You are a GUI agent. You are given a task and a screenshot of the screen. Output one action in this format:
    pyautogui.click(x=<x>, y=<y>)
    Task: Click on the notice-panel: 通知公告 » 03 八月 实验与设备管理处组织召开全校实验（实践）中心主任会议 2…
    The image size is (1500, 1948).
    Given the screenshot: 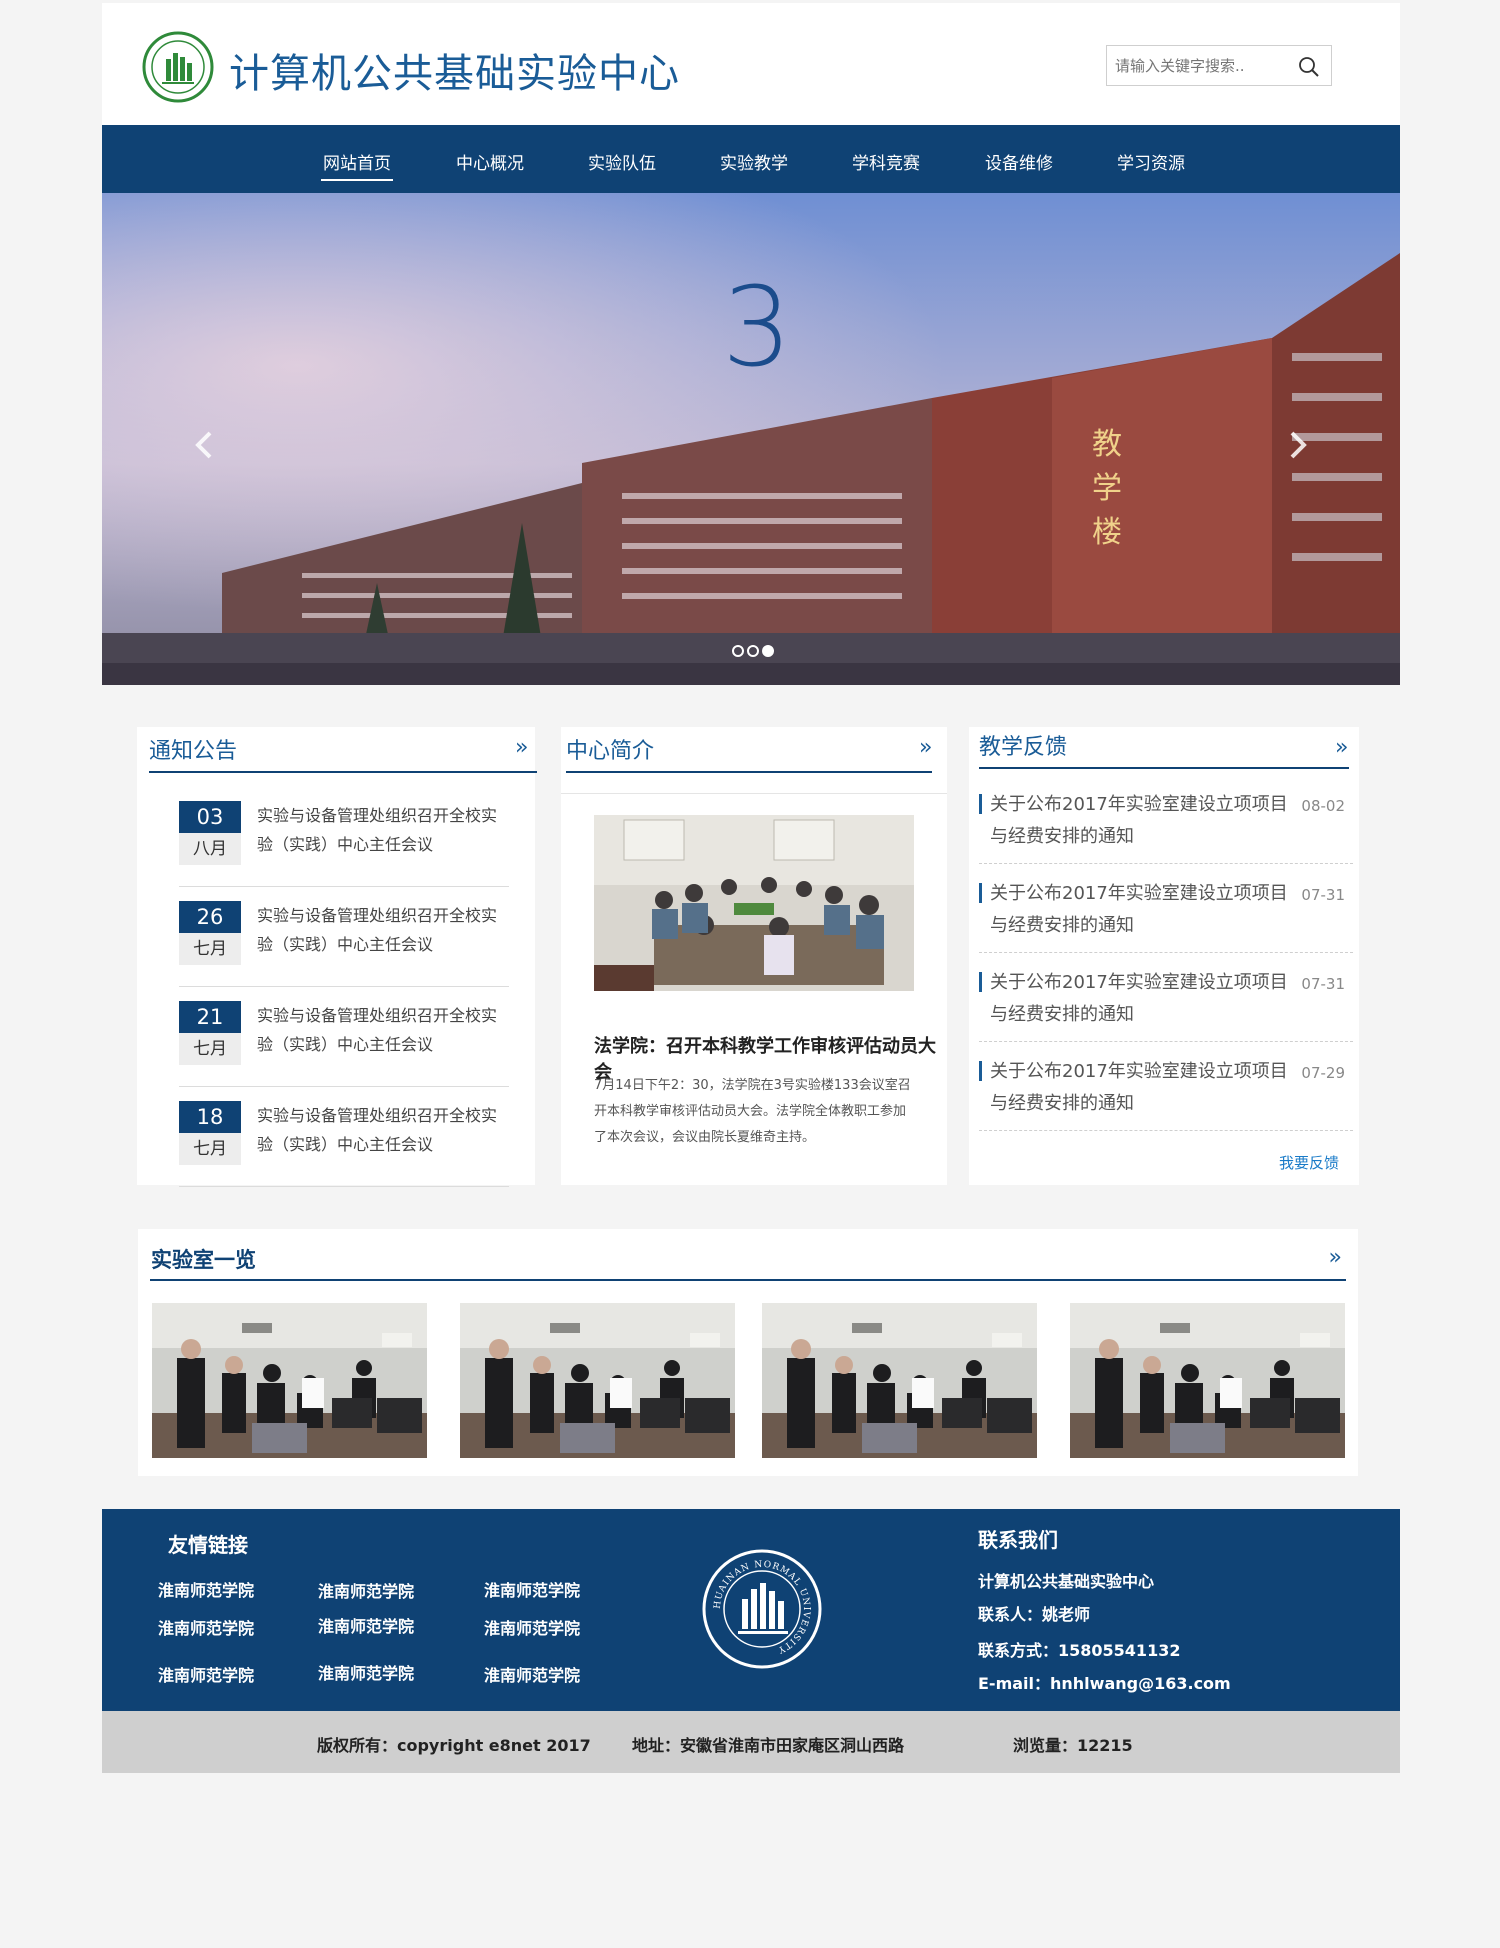 What is the action you would take?
    pyautogui.click(x=337, y=957)
    